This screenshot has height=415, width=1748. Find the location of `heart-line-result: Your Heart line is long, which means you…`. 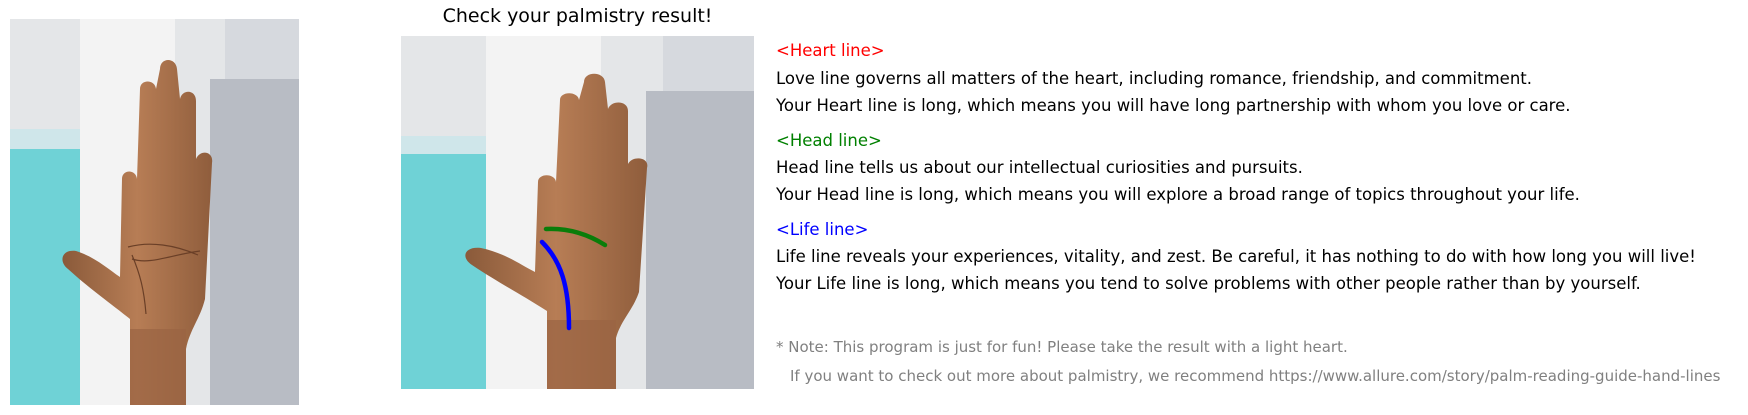

heart-line-result: Your Heart line is long, which means you… is located at coordinates (1173, 105).